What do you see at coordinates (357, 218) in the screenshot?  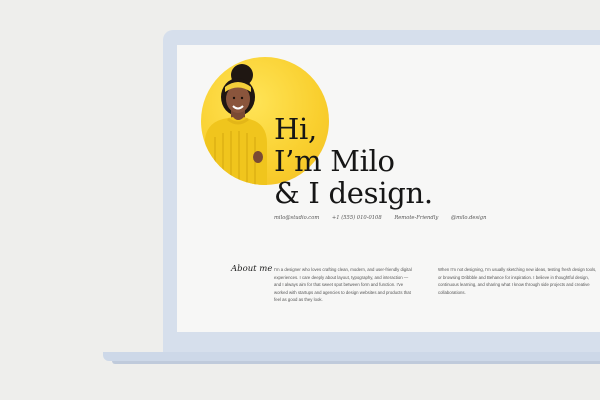 I see `contact-phone: +1 (555) 010-0108` at bounding box center [357, 218].